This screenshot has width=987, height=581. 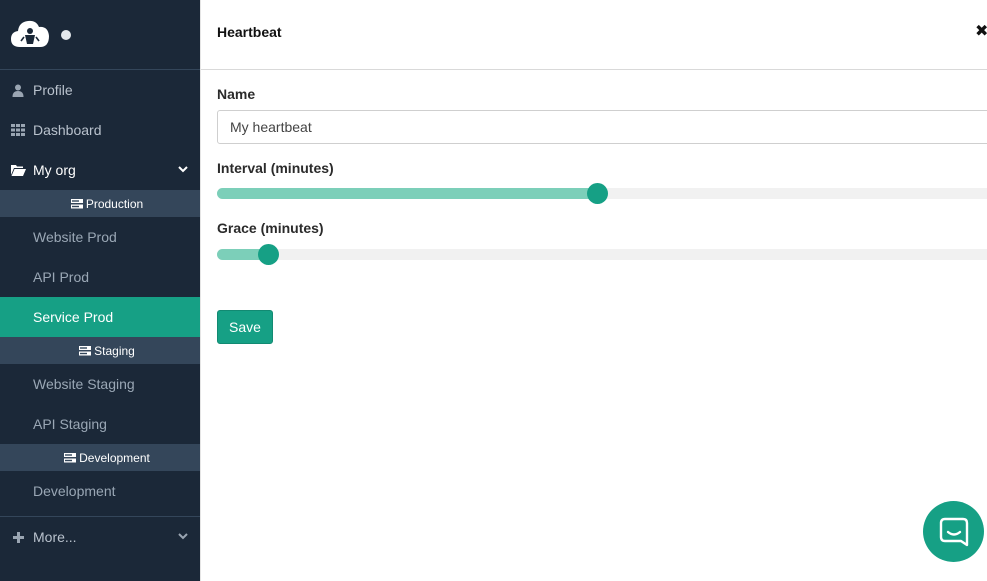 What do you see at coordinates (270, 228) in the screenshot?
I see `grace-label: Grace (minutes)` at bounding box center [270, 228].